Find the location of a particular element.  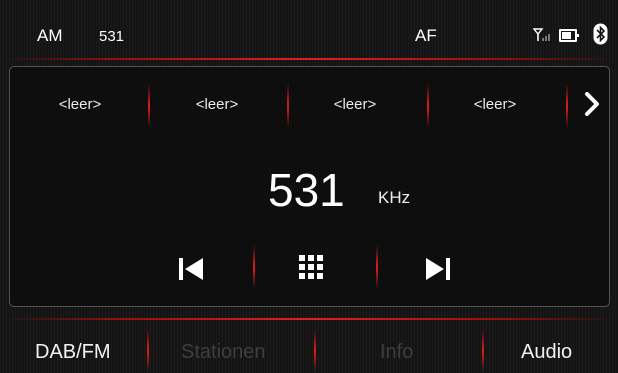

status-frequency: 531 is located at coordinates (112, 36).